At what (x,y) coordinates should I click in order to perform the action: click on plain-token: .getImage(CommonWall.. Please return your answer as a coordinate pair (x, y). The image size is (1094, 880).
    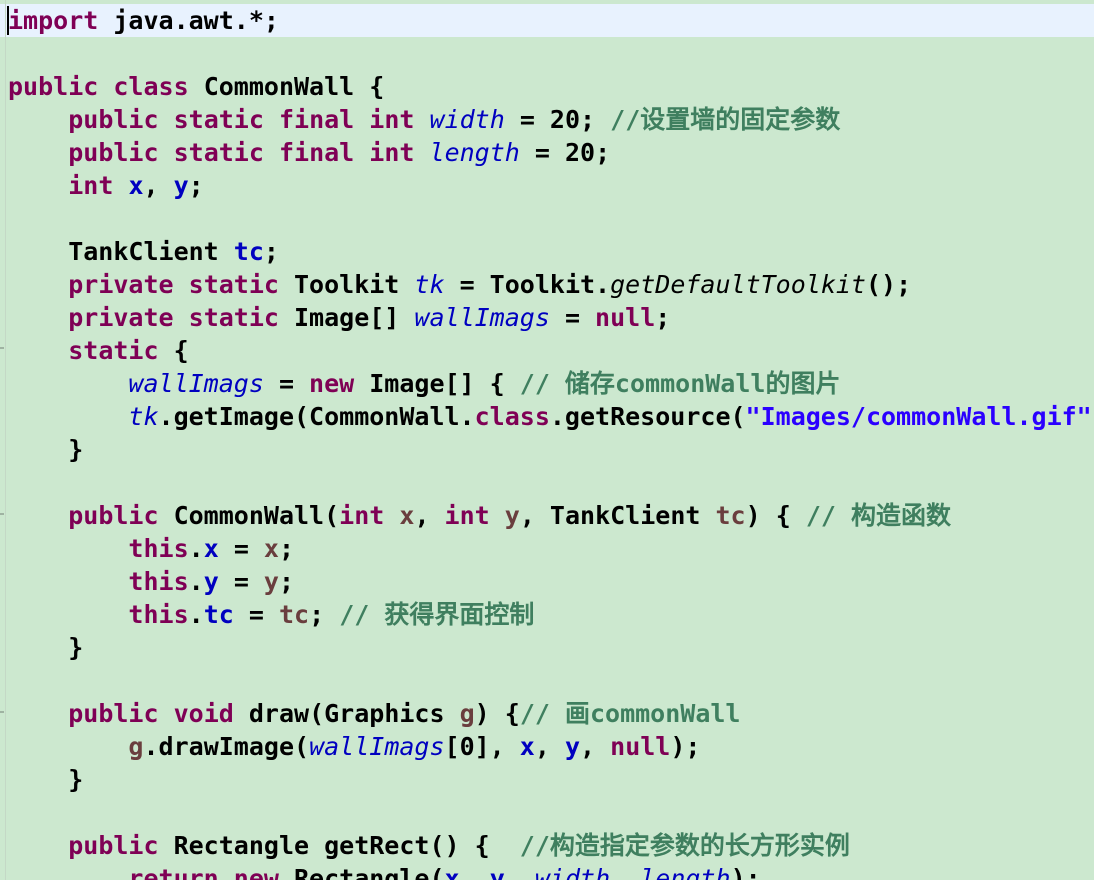
    Looking at the image, I should click on (316, 416).